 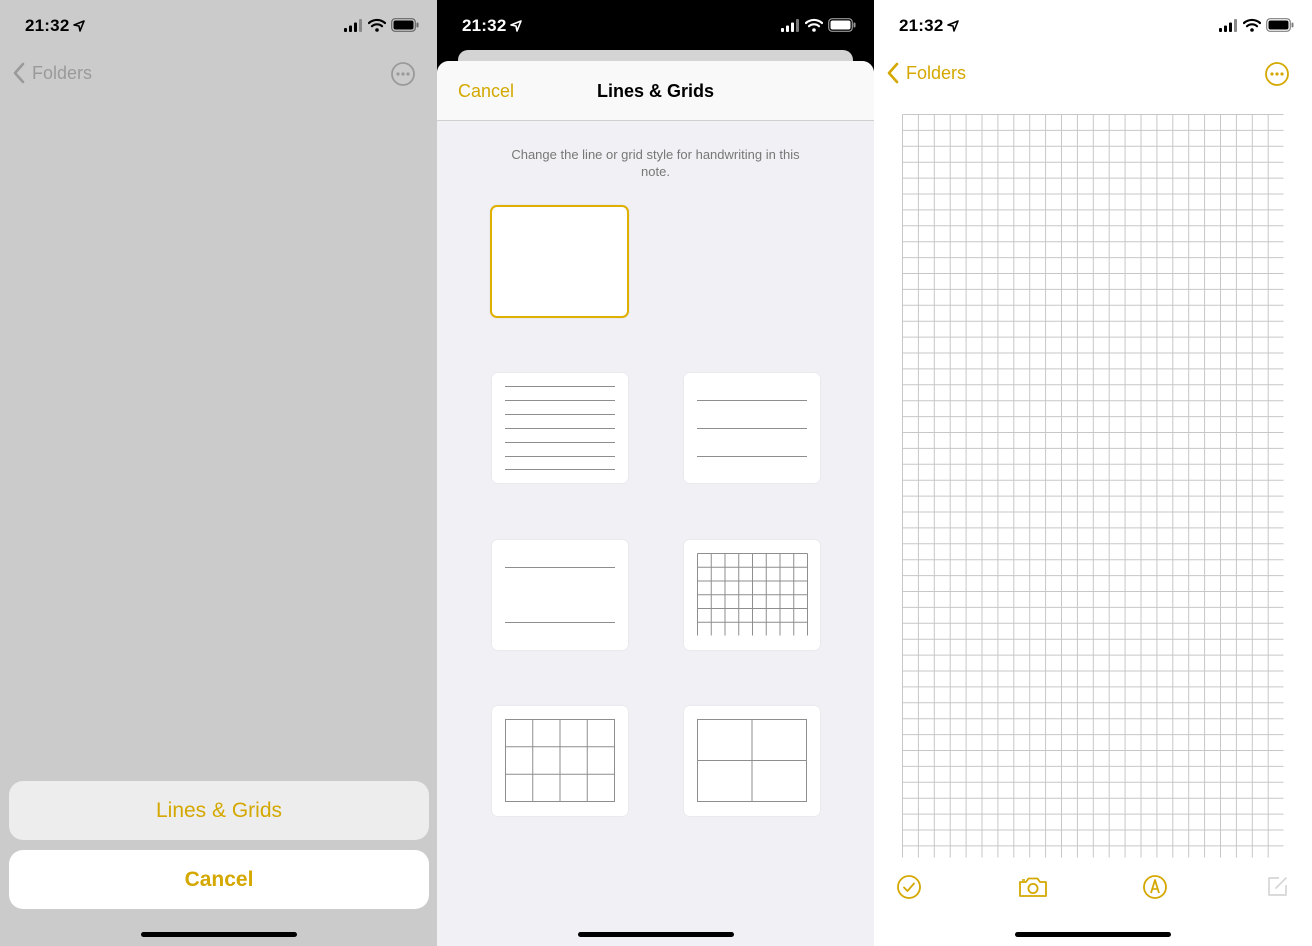 I want to click on style-option-lines-small, so click(x=560, y=428).